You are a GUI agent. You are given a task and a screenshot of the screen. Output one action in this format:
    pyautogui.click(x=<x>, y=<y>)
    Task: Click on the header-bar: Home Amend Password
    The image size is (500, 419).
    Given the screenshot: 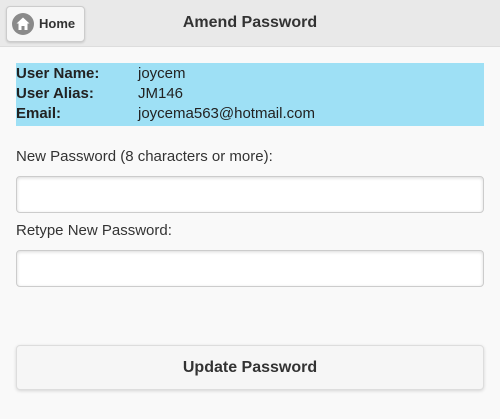 What is the action you would take?
    pyautogui.click(x=250, y=23)
    